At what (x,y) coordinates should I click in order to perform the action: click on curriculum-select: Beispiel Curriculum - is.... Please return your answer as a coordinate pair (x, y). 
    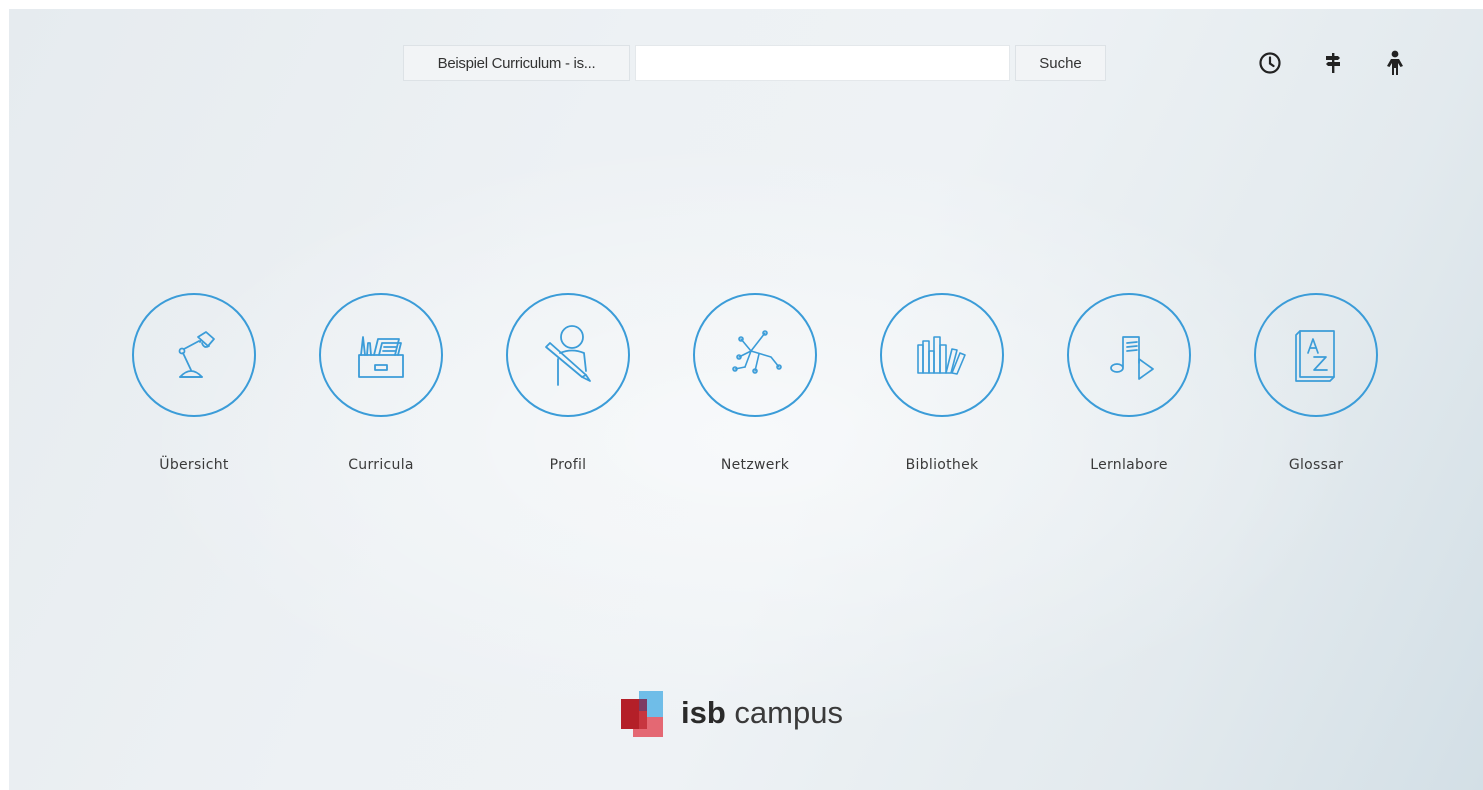
    Looking at the image, I should click on (516, 63).